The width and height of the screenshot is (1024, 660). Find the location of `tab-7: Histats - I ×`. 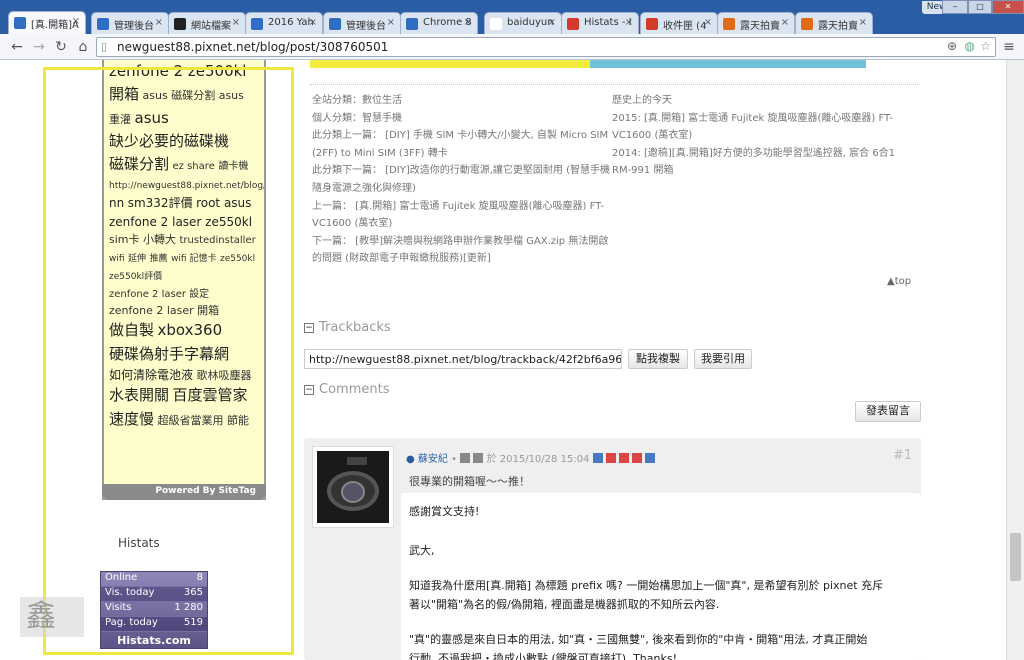

tab-7: Histats - I × is located at coordinates (600, 23).